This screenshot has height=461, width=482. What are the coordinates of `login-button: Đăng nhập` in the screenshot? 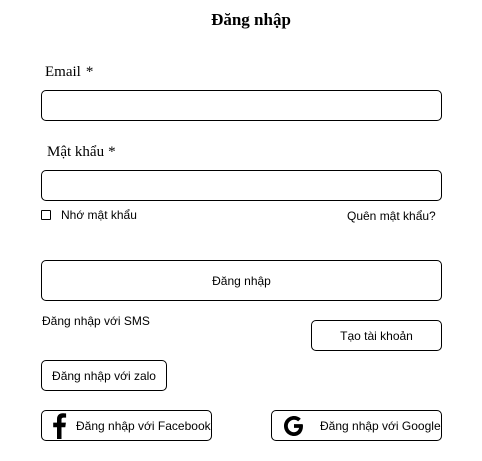 It's located at (241, 280).